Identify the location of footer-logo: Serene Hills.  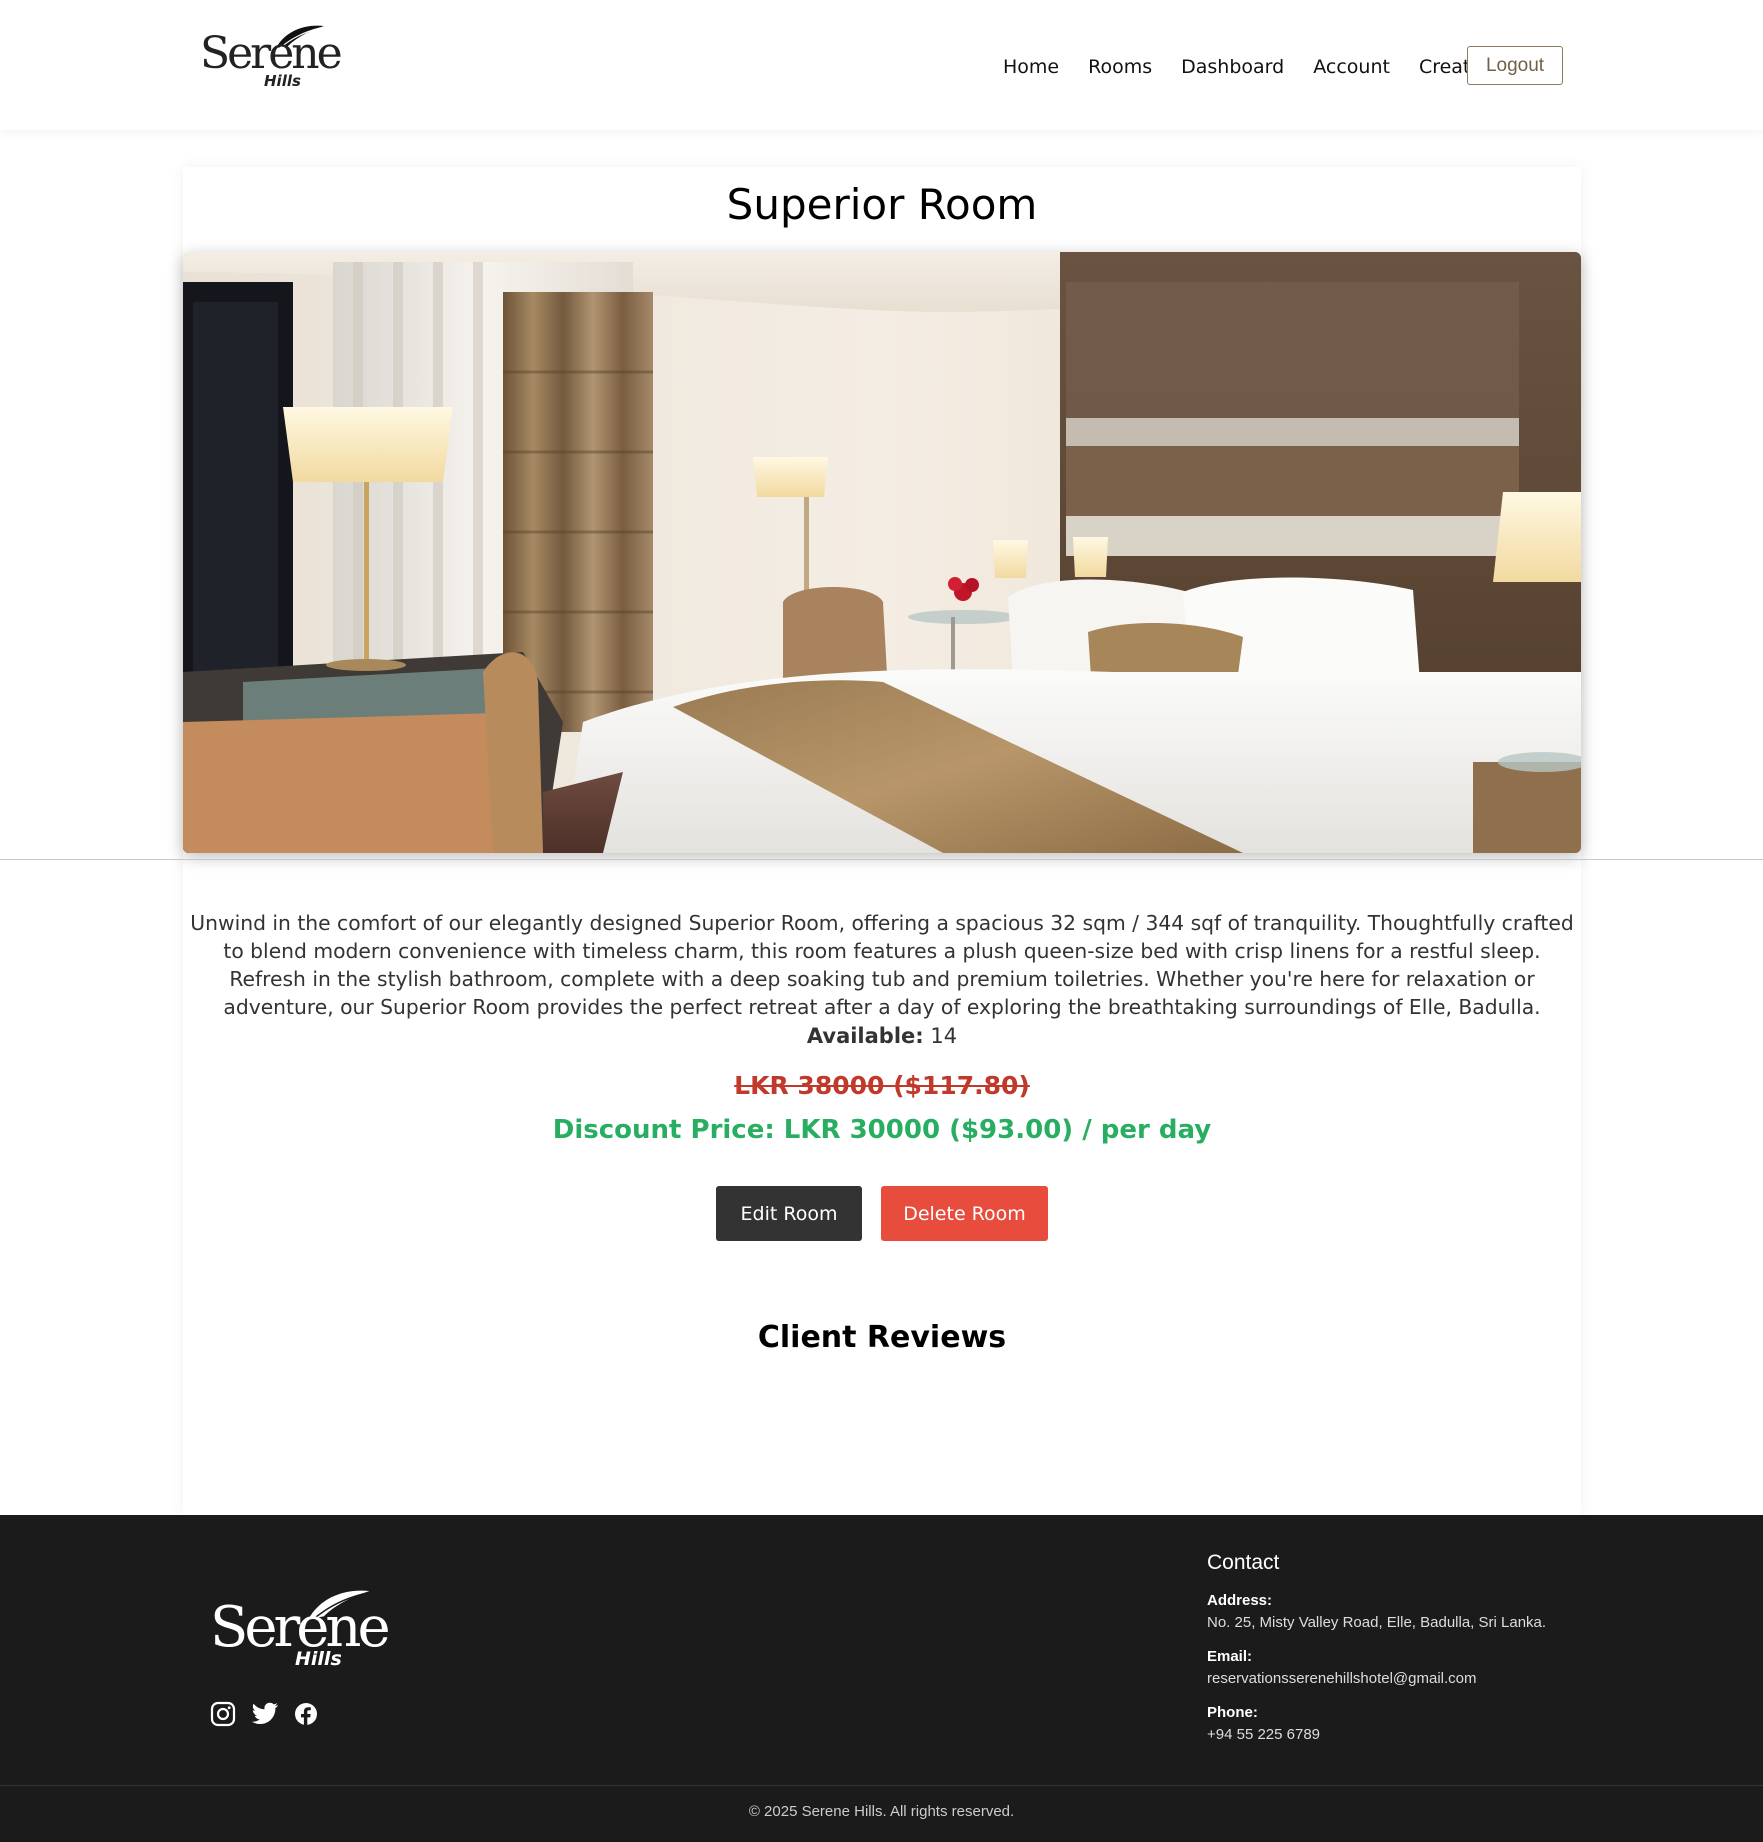
(300, 1633).